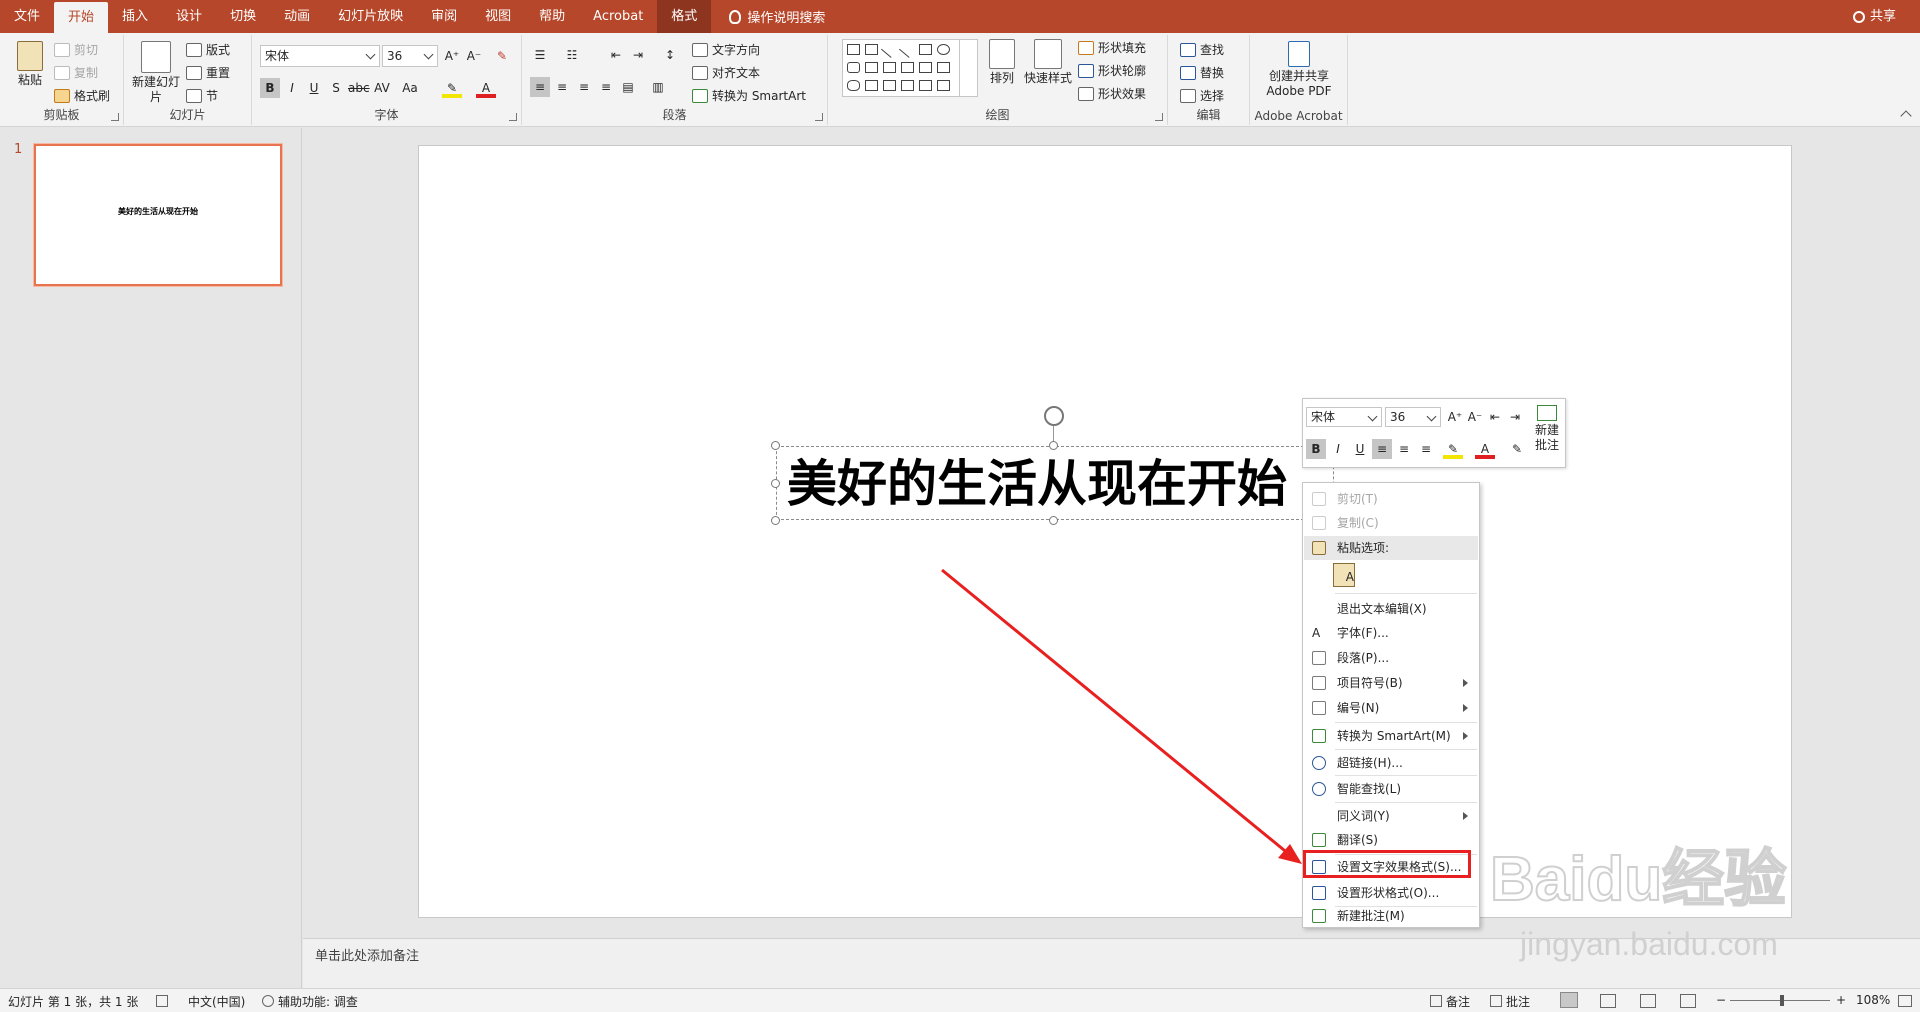  What do you see at coordinates (1905, 1001) in the screenshot?
I see `fit-to-window-icon` at bounding box center [1905, 1001].